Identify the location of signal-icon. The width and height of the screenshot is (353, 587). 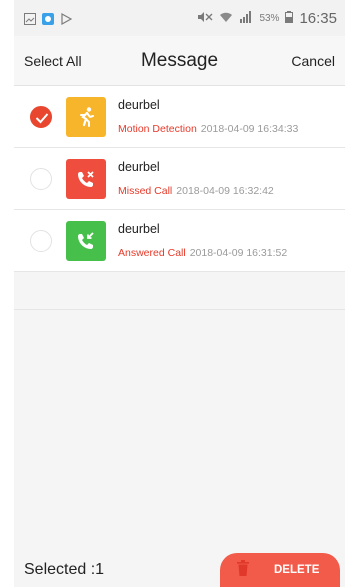
(246, 18).